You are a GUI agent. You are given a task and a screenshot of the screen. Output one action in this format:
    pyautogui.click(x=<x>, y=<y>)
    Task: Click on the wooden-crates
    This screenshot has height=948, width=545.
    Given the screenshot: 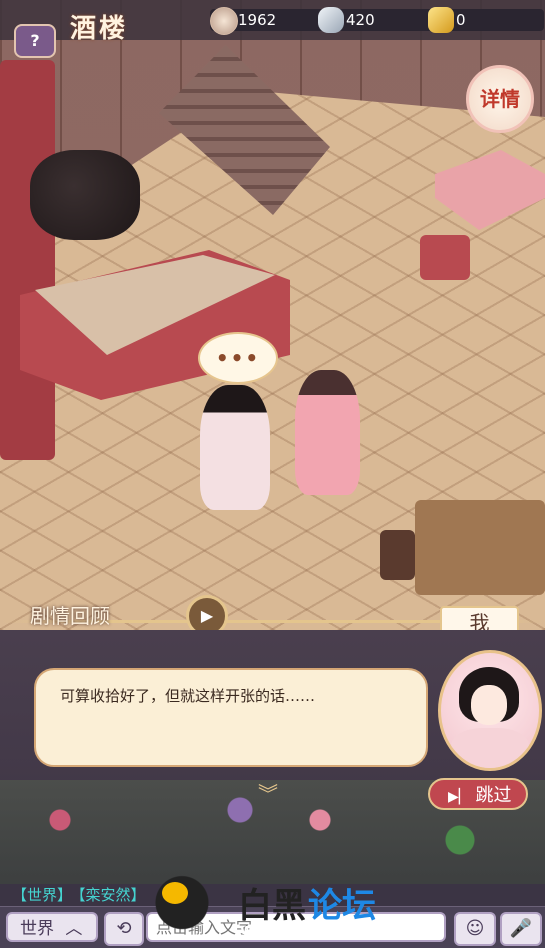 What is the action you would take?
    pyautogui.click(x=480, y=547)
    